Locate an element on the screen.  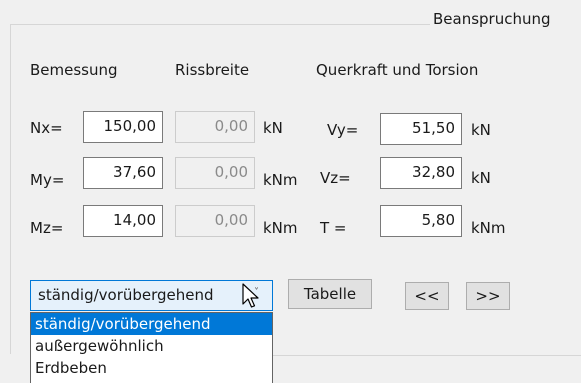
nx-rissbreite-field: 0,00 is located at coordinates (215, 127).